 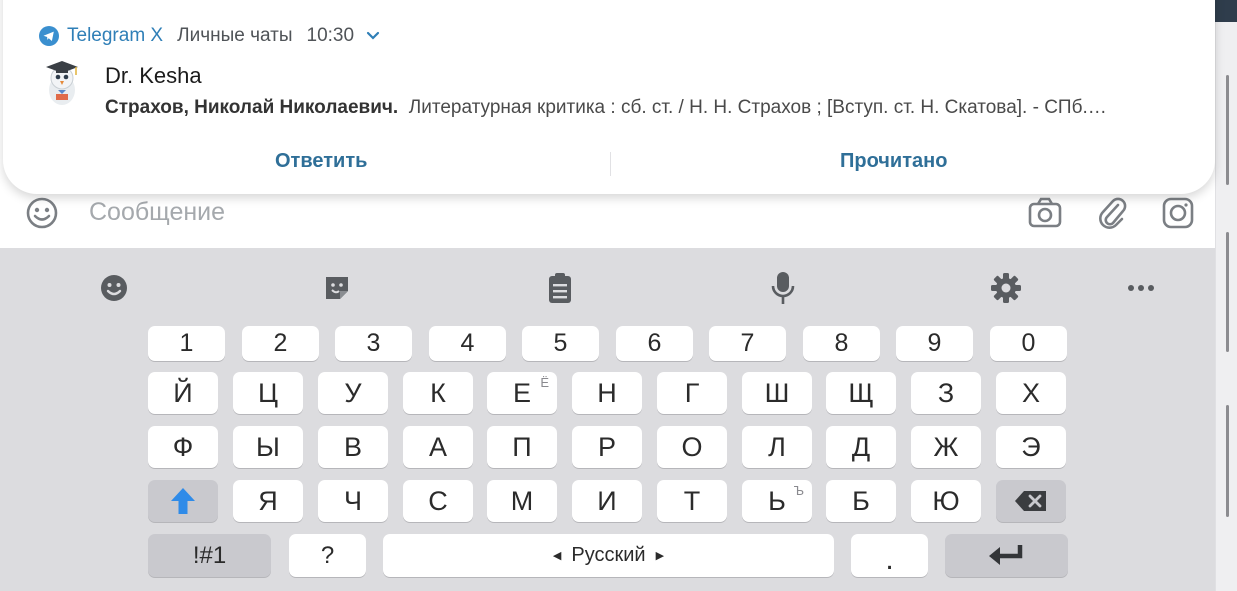 I want to click on sender-name: Dr. Kesha, so click(x=153, y=75).